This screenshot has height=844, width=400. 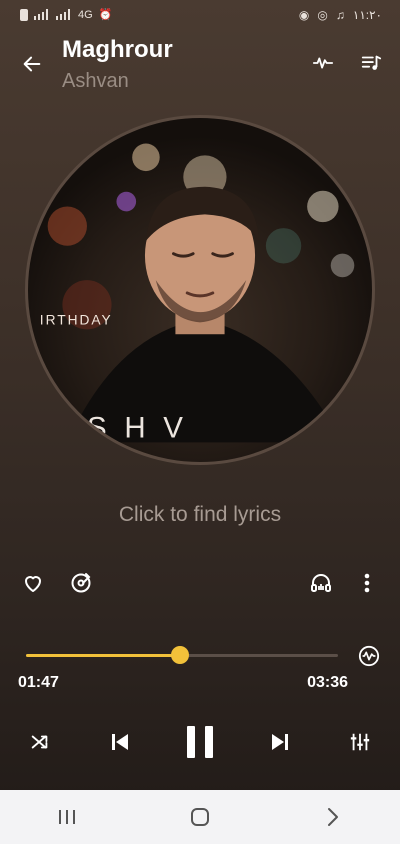 I want to click on signal-icon, so click(x=42, y=14).